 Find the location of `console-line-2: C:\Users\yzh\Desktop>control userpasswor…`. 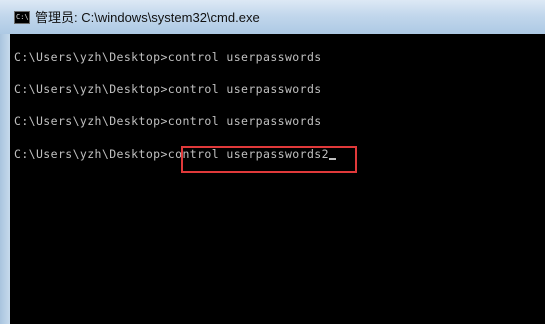

console-line-2: C:\Users\yzh\Desktop>control userpasswor… is located at coordinates (168, 89).